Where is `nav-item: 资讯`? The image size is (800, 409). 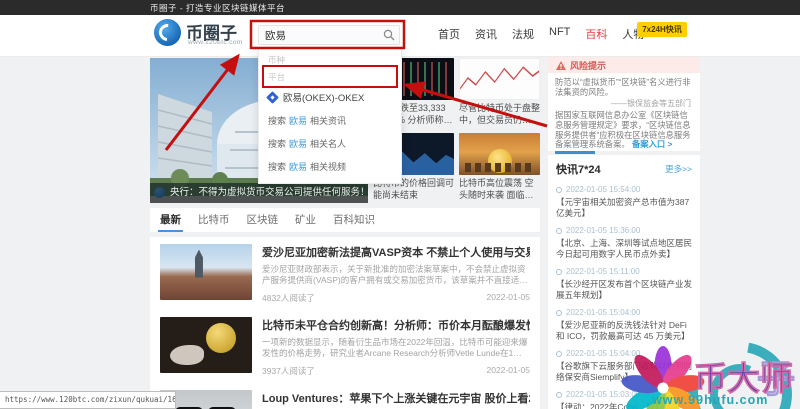 nav-item: 资讯 is located at coordinates (486, 34).